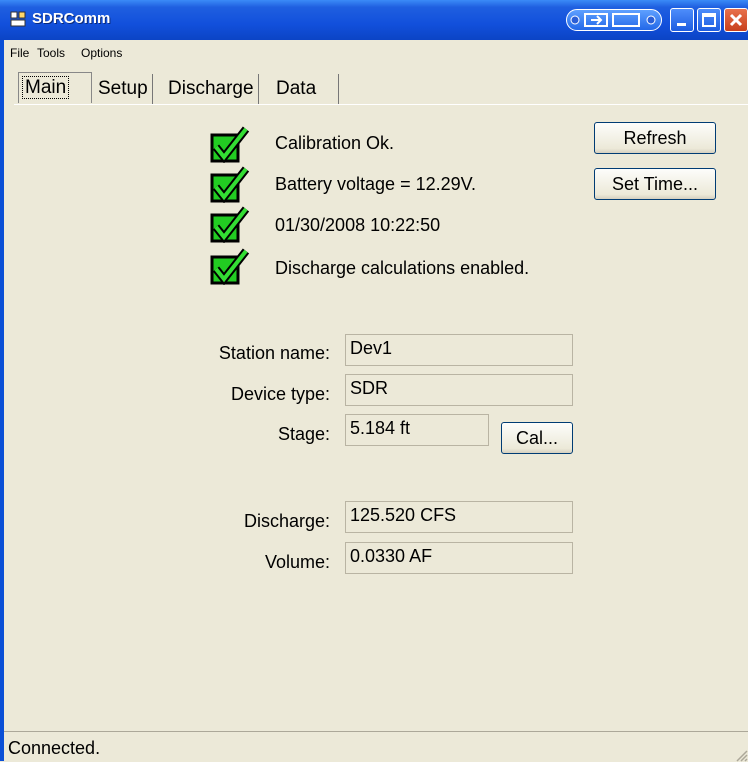 The height and width of the screenshot is (762, 748). I want to click on menu-tools: Tools, so click(51, 53).